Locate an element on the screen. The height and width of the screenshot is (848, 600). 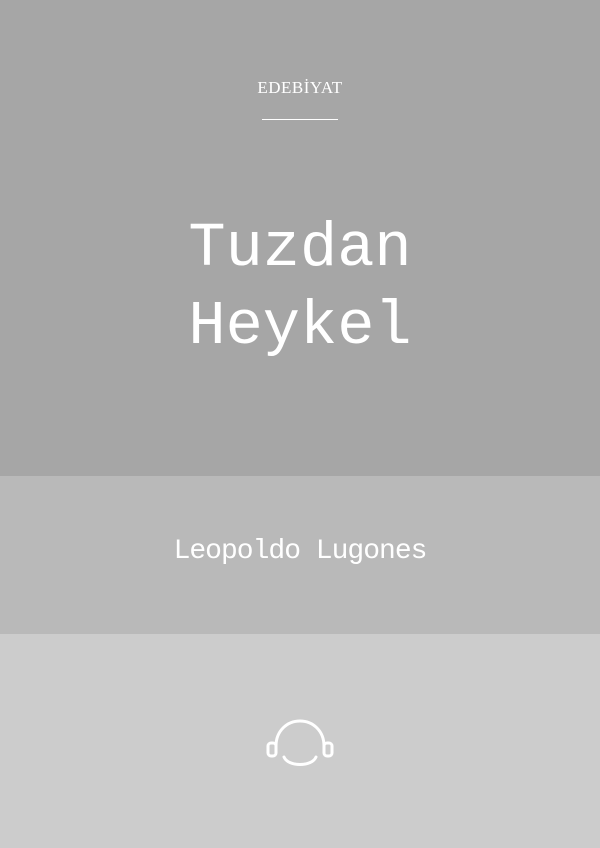
category-divider is located at coordinates (300, 119).